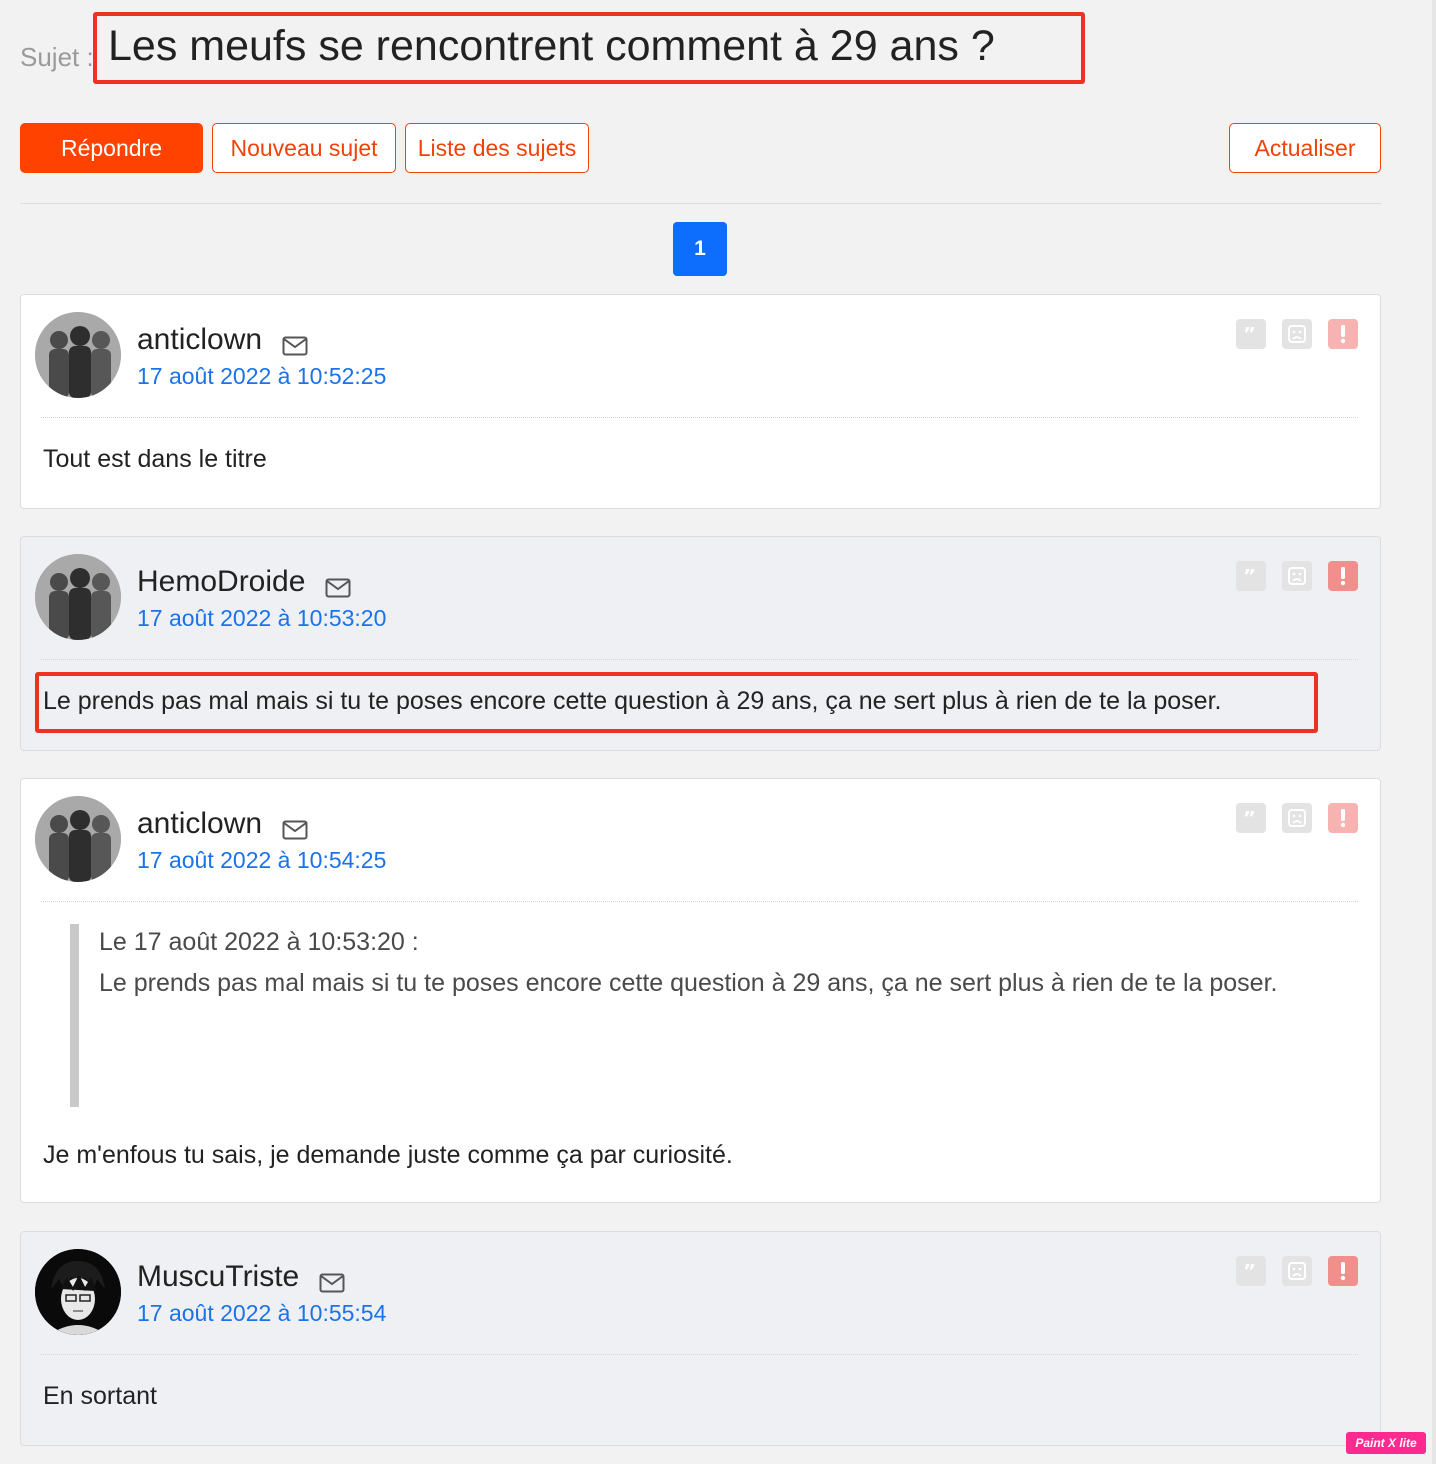  What do you see at coordinates (1305, 148) in the screenshot?
I see `refresh-button: Actualiser` at bounding box center [1305, 148].